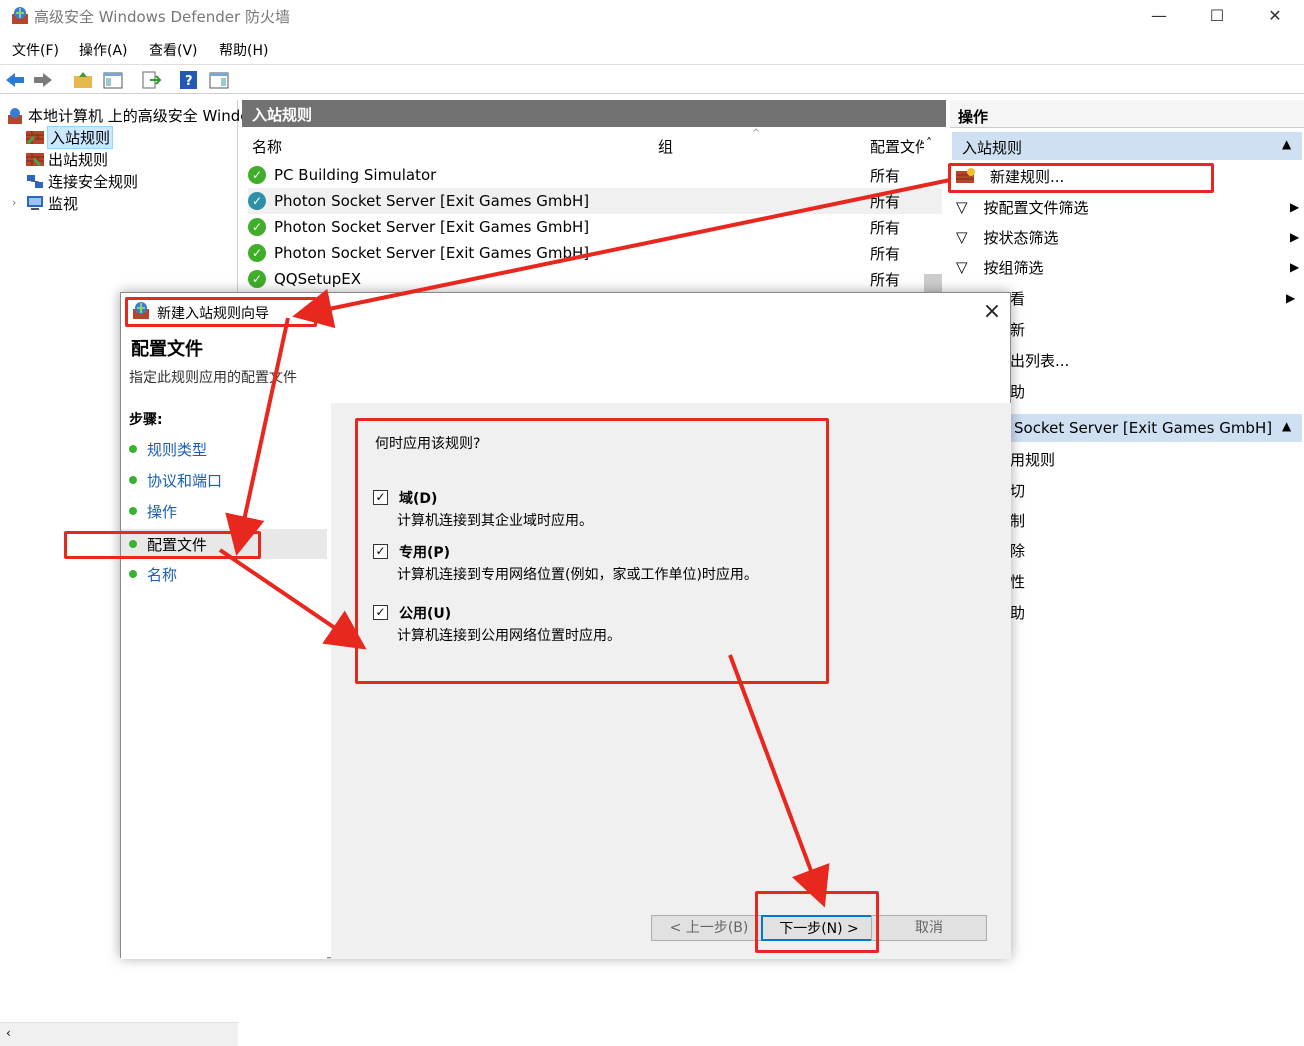 This screenshot has height=1046, width=1304. Describe the element at coordinates (8, 1033) in the screenshot. I see `scroll-left-icon: ‹` at that location.